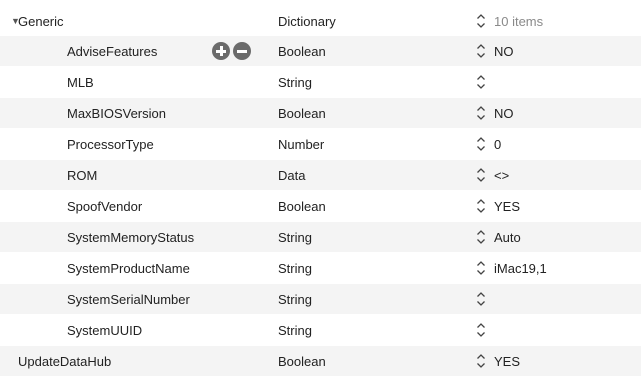 This screenshot has height=376, width=641. What do you see at coordinates (130, 237) in the screenshot?
I see `property-key: SystemMemoryStatus` at bounding box center [130, 237].